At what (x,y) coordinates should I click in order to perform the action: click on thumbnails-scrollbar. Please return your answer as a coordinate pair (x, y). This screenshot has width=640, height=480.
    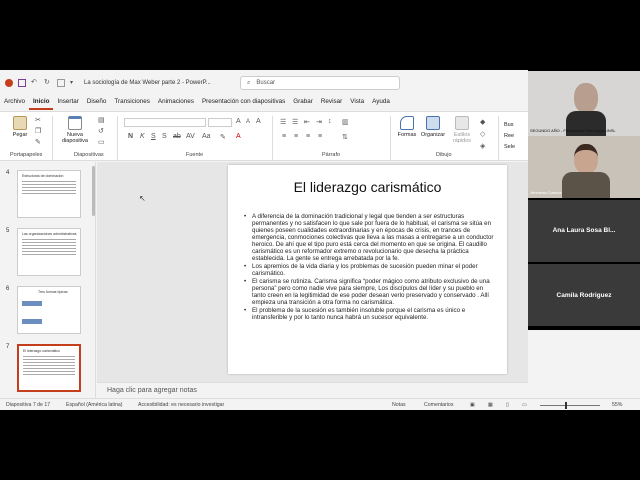
    Looking at the image, I should click on (93, 191).